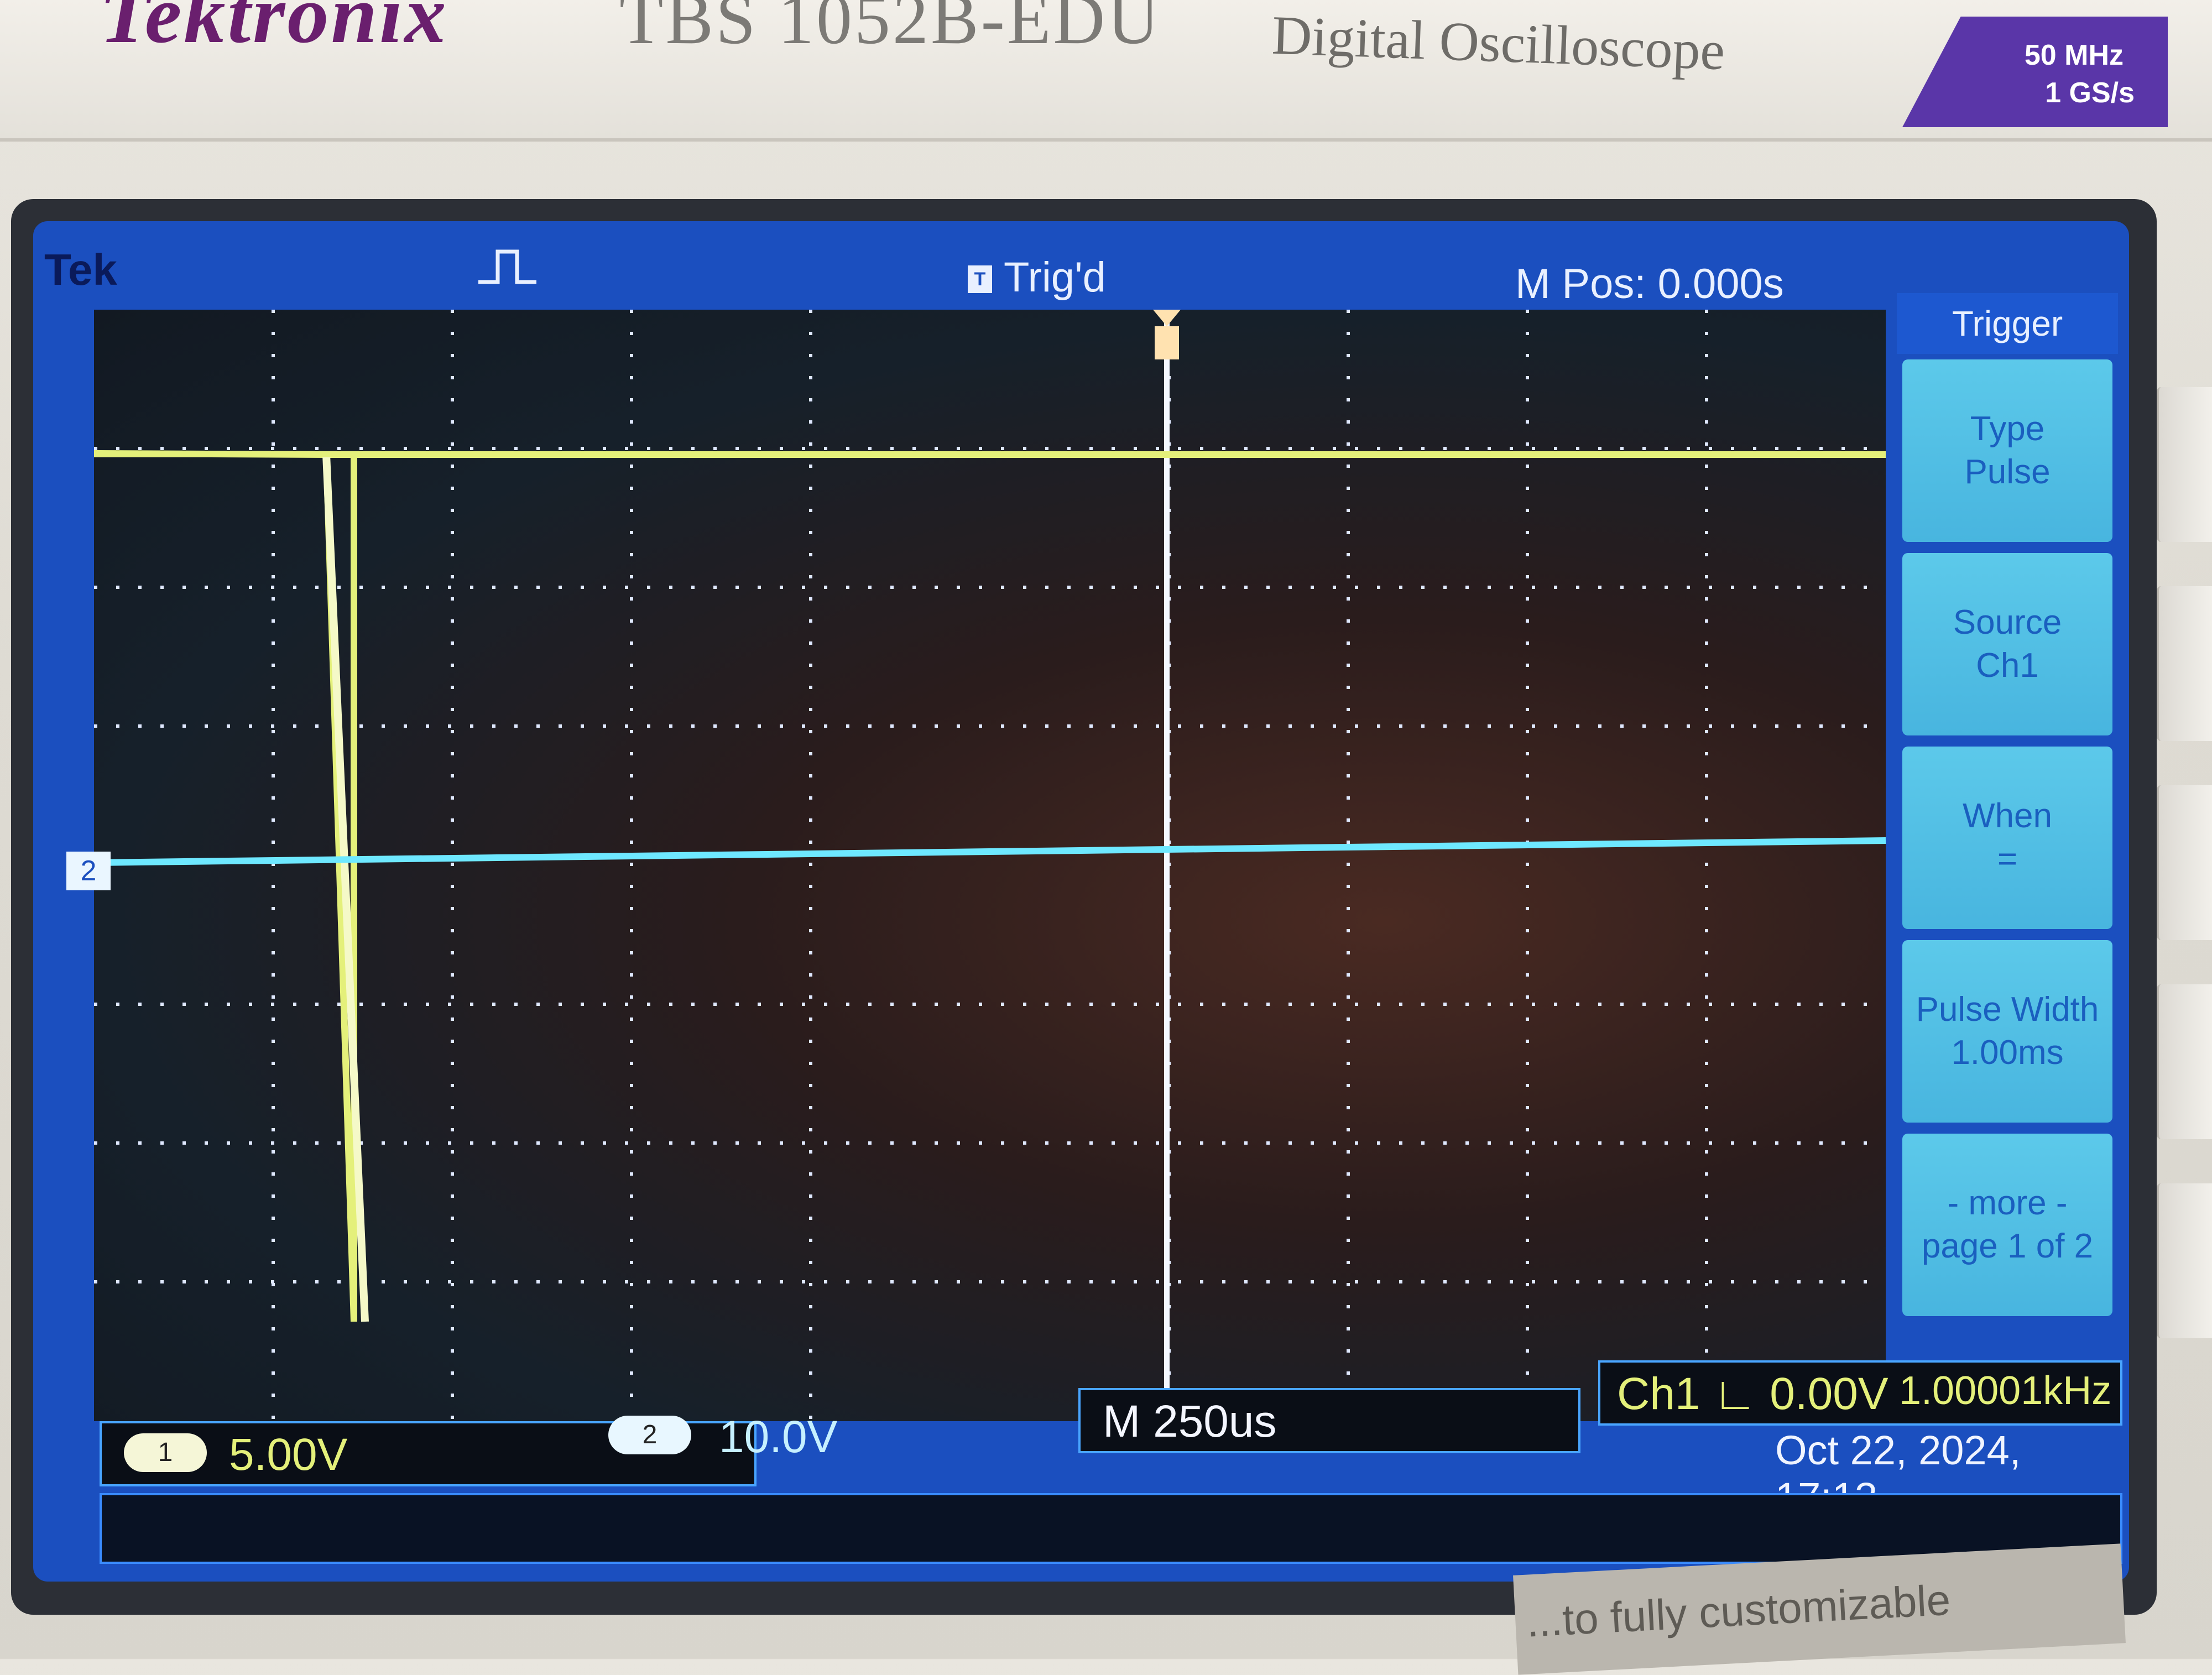  What do you see at coordinates (274, 30) in the screenshot?
I see `brand-logo: Tektronix` at bounding box center [274, 30].